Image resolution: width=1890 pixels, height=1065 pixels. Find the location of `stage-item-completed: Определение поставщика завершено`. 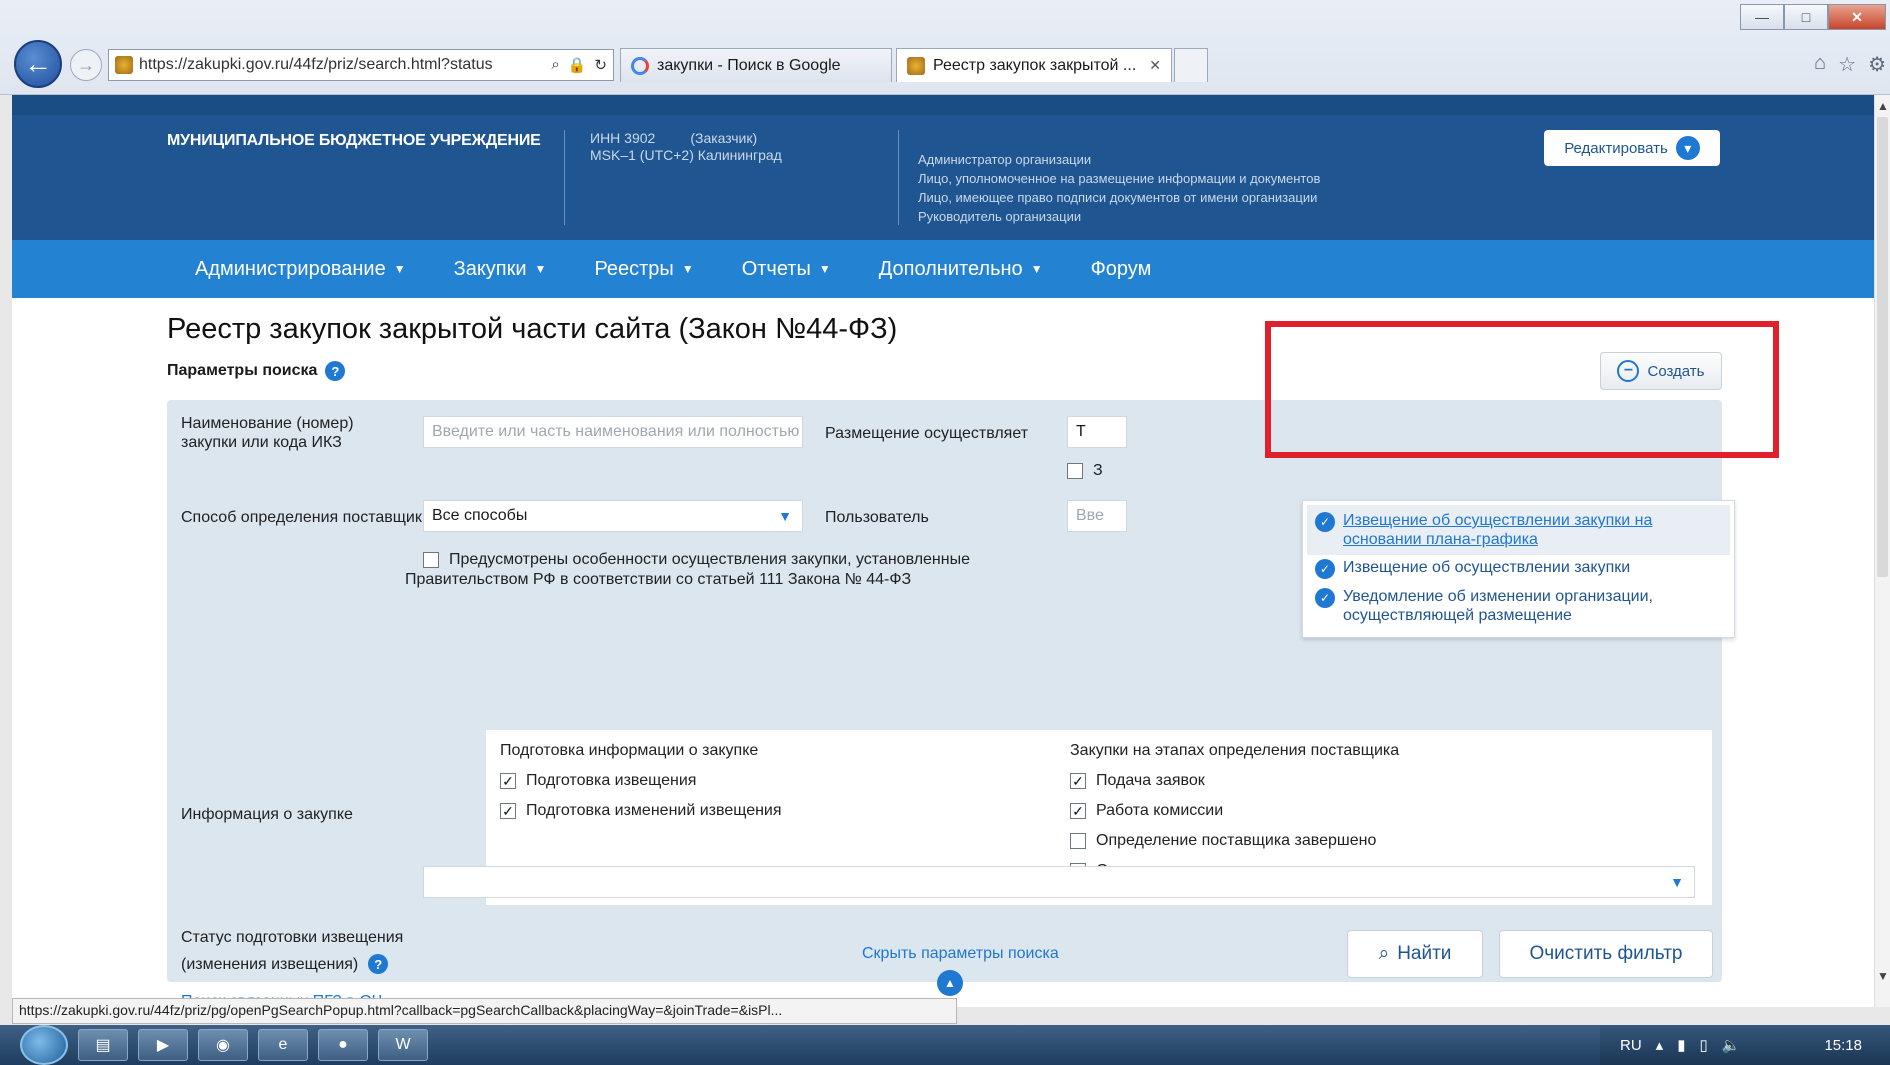

stage-item-completed: Определение поставщика завершено is located at coordinates (1223, 841).